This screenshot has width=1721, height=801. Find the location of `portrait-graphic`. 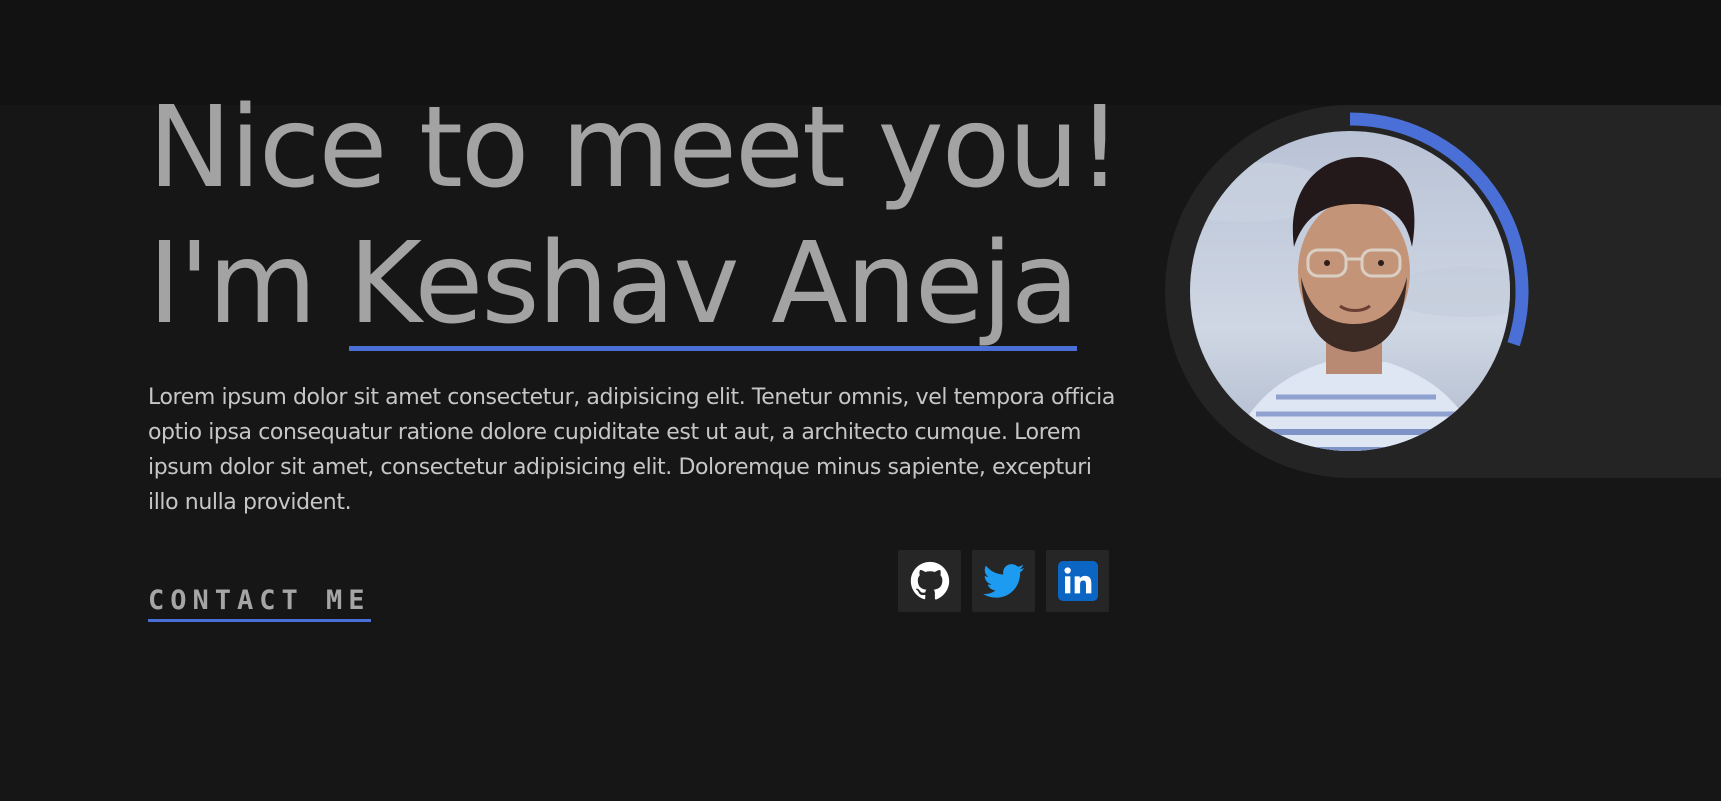

portrait-graphic is located at coordinates (1359, 281).